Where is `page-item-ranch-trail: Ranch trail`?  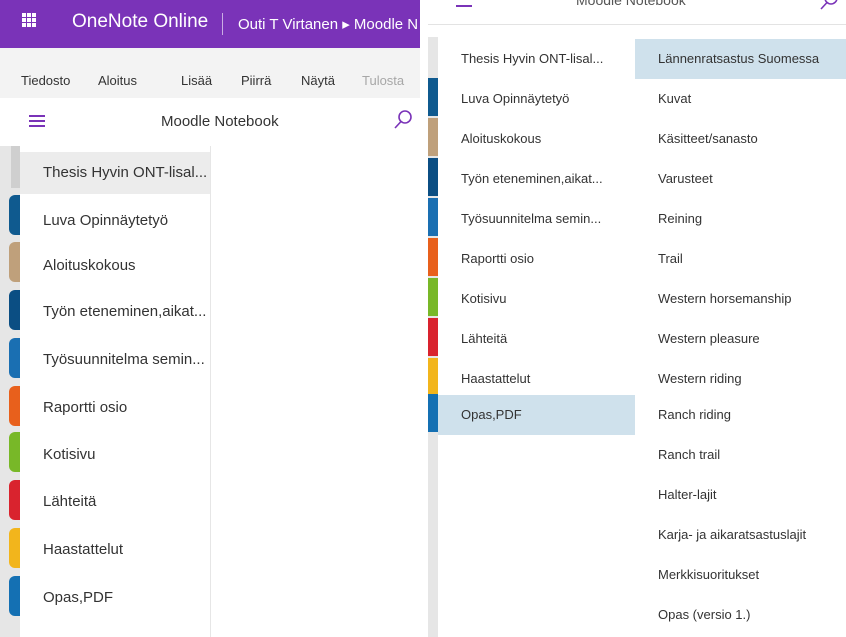 page-item-ranch-trail: Ranch trail is located at coordinates (740, 455).